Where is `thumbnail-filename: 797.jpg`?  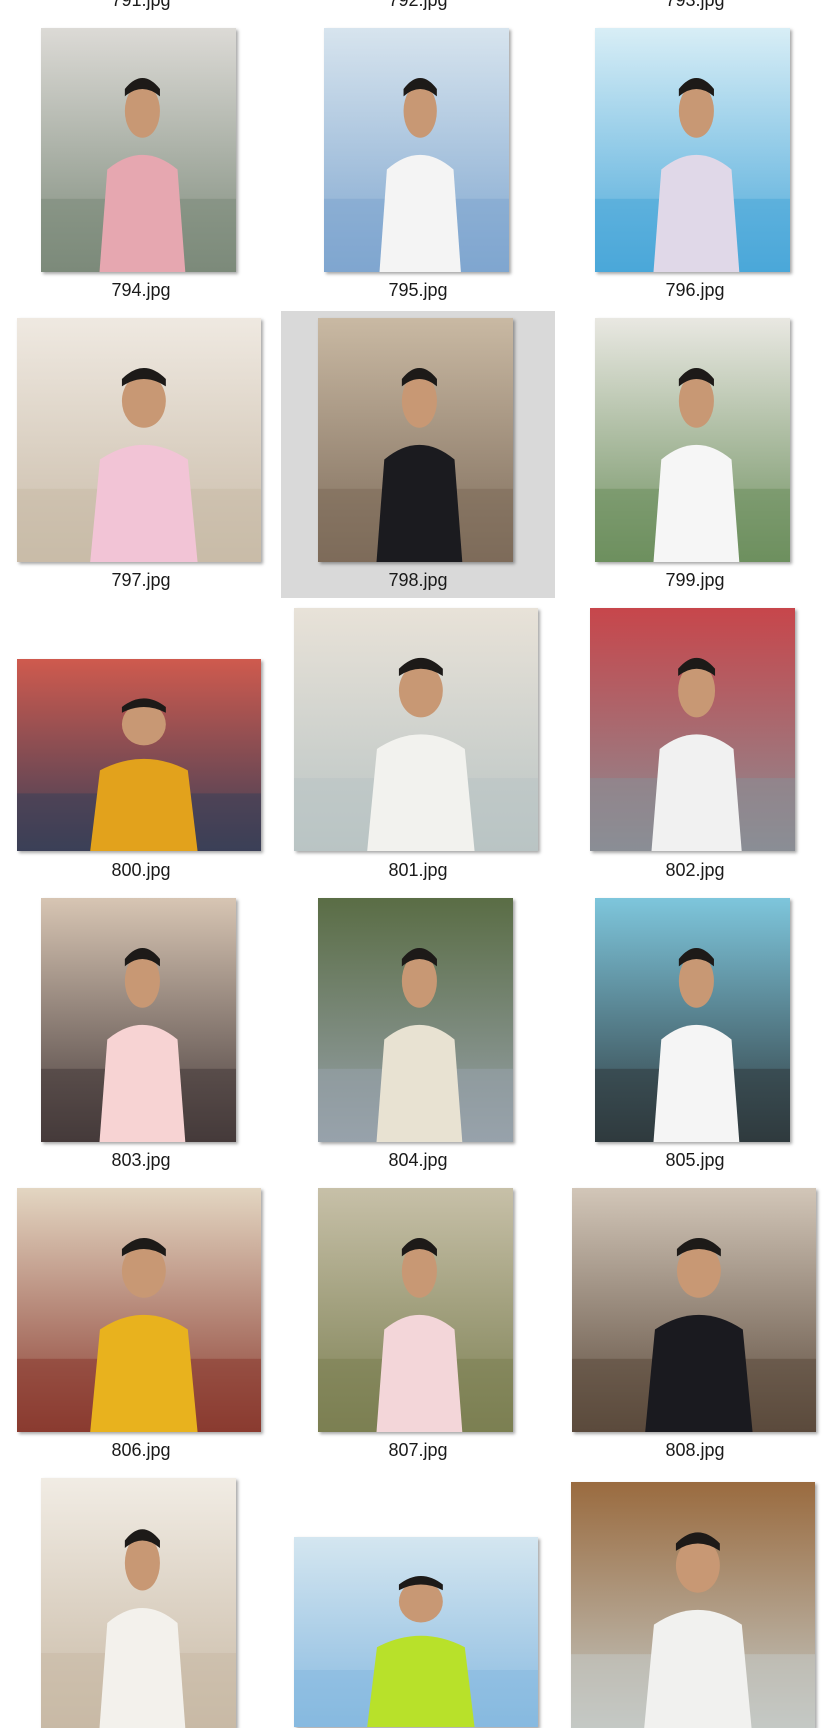
thumbnail-filename: 797.jpg is located at coordinates (141, 580).